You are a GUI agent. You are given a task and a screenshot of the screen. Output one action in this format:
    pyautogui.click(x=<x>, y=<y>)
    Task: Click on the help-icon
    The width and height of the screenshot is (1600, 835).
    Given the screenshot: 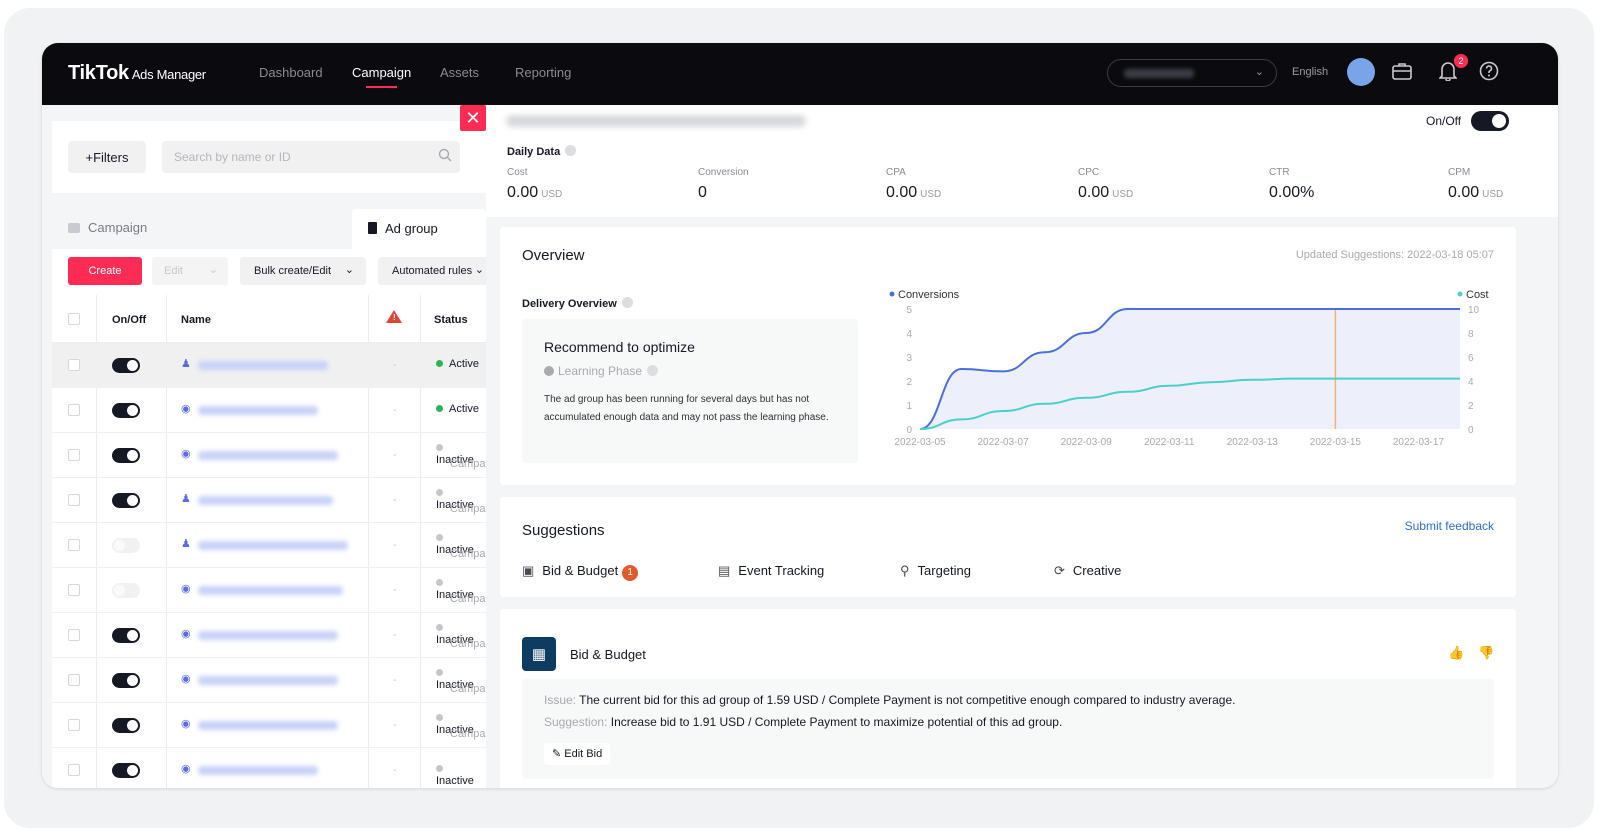 What is the action you would take?
    pyautogui.click(x=1489, y=71)
    